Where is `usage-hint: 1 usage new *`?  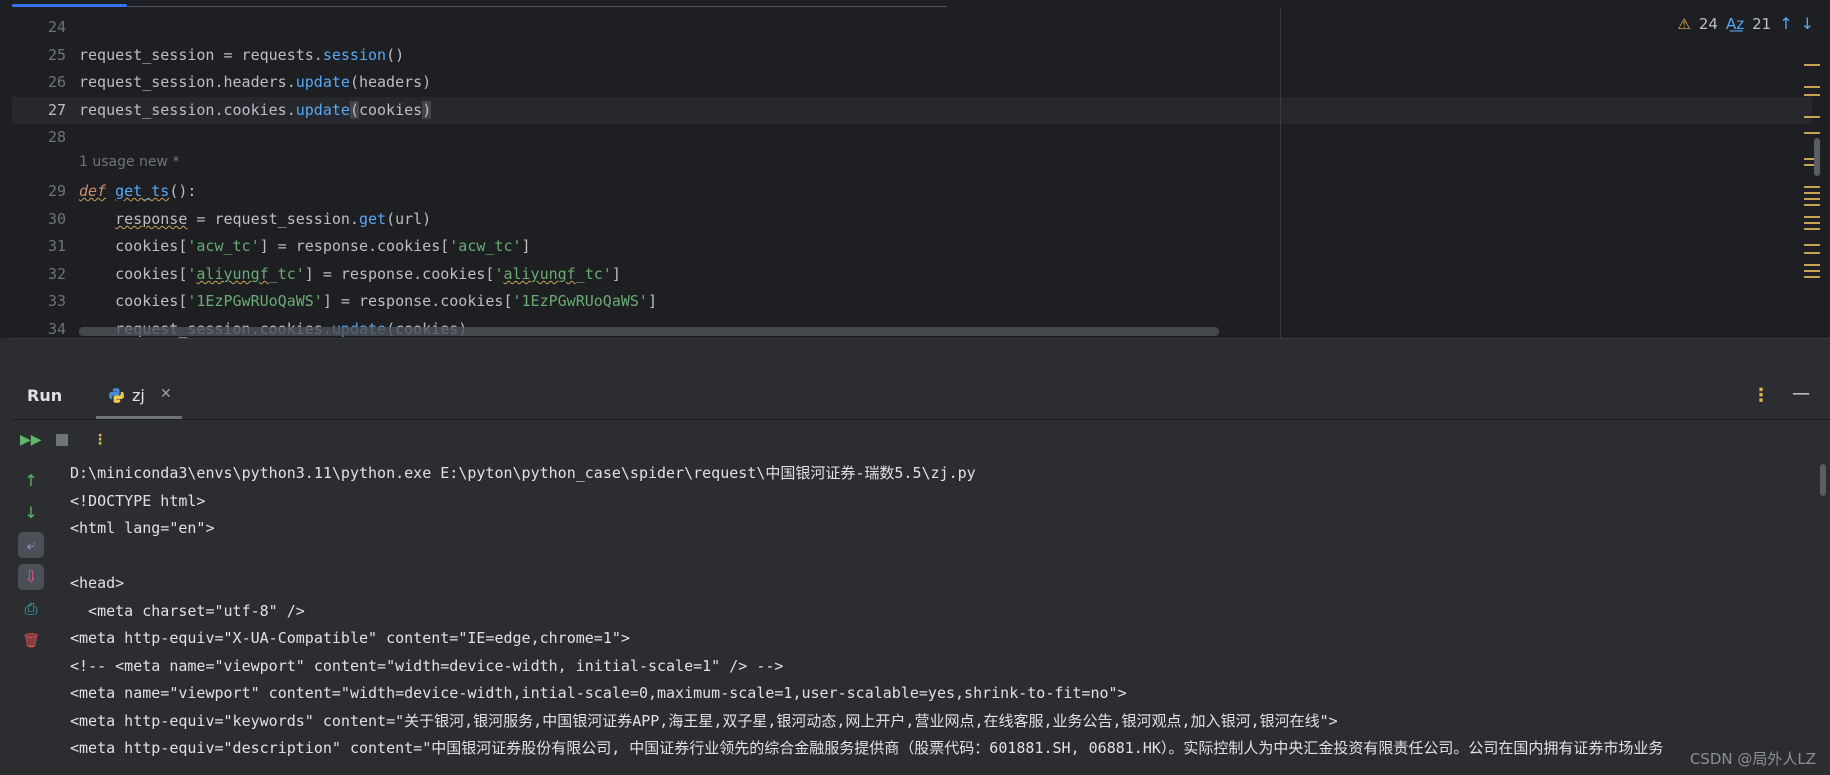
usage-hint: 1 usage new * is located at coordinates (129, 162).